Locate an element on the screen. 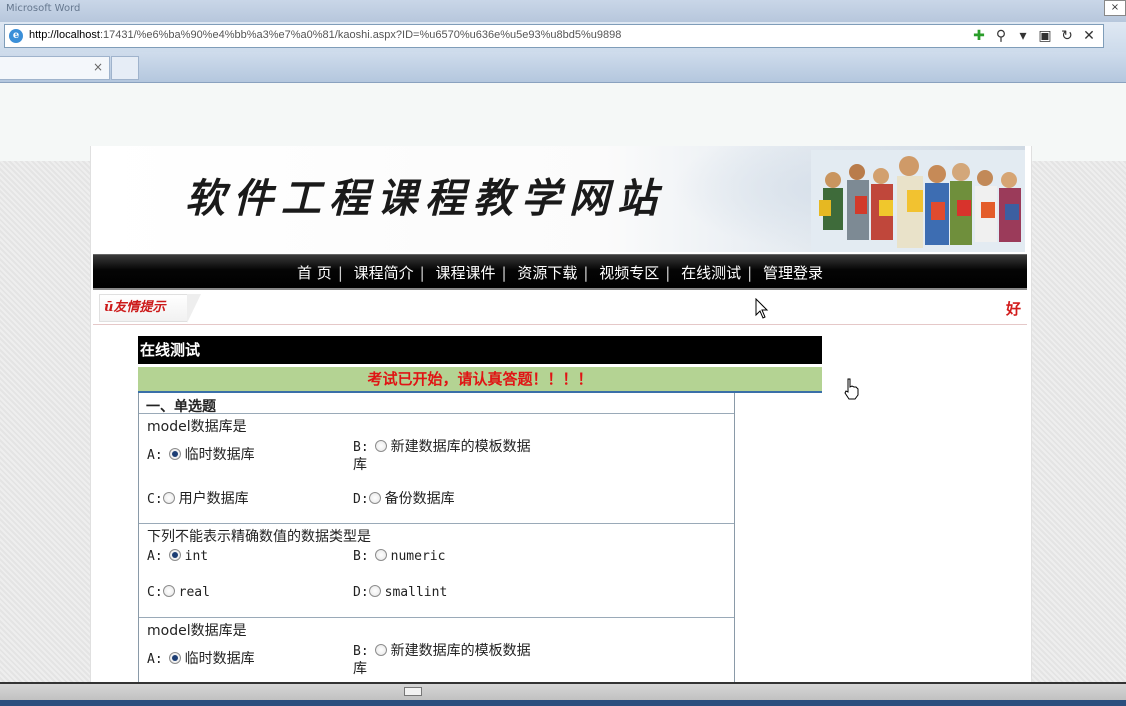 The height and width of the screenshot is (706, 1126). option-d: D: smallint is located at coordinates (400, 592).